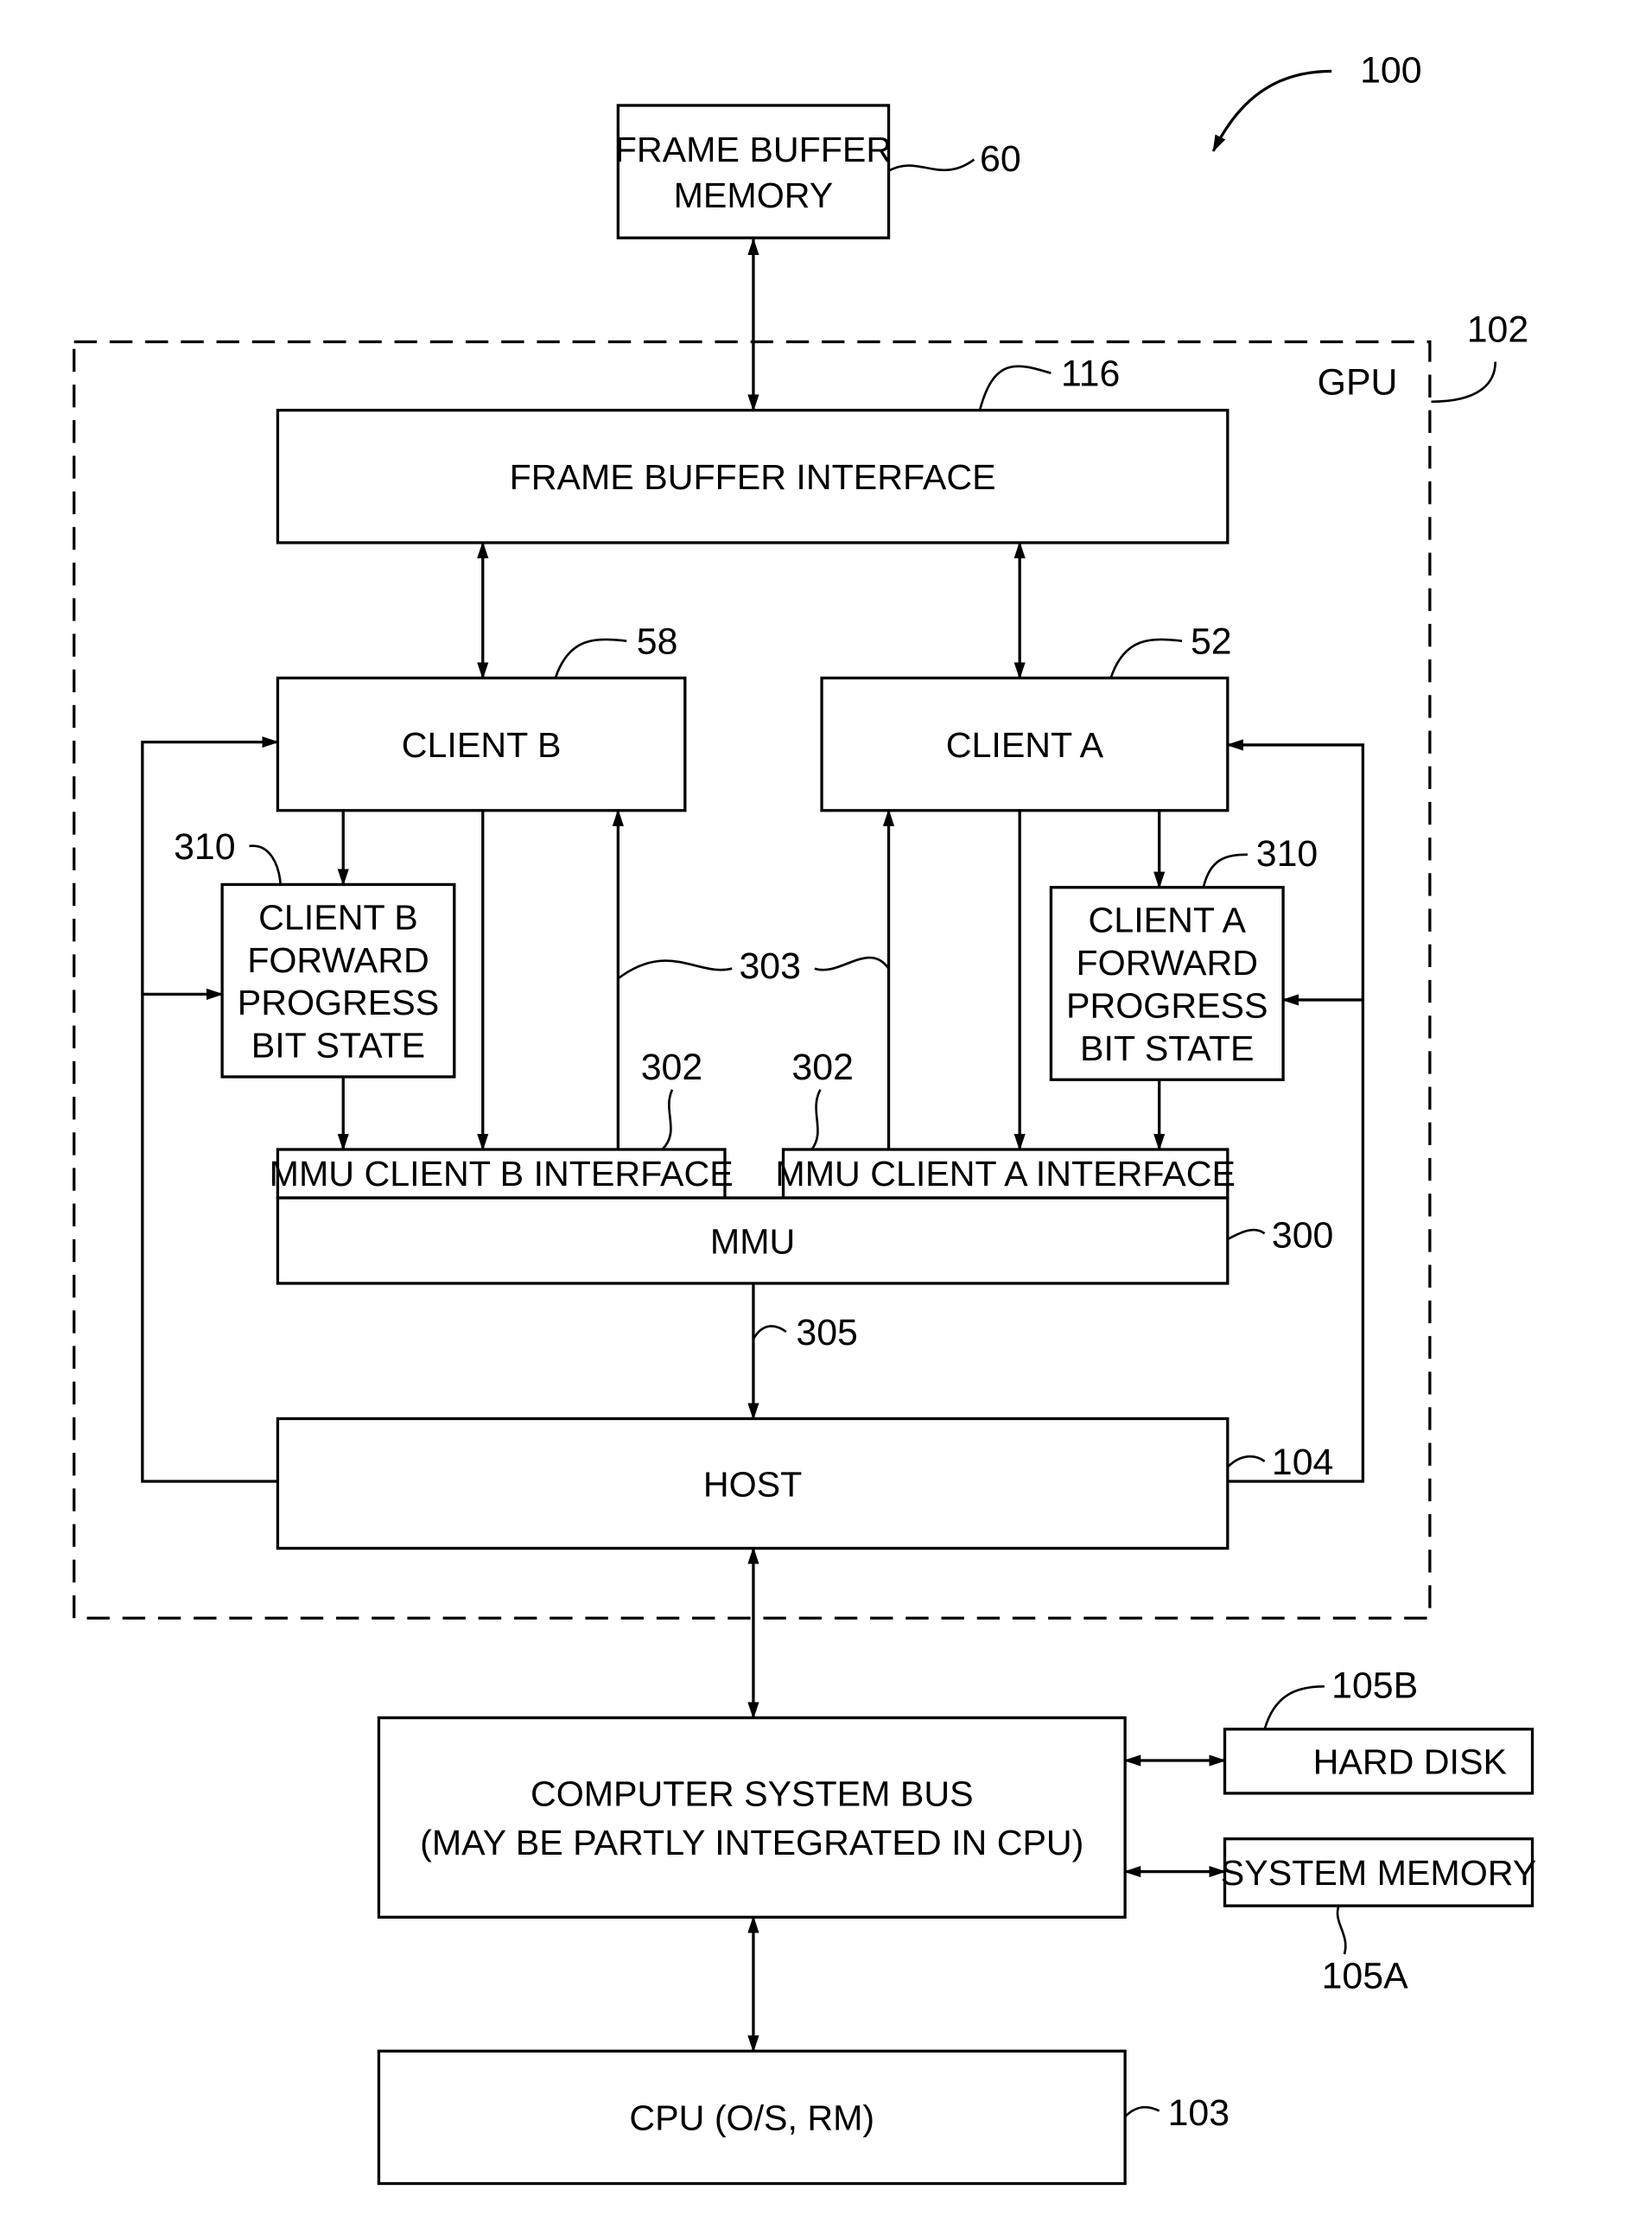 The image size is (1652, 2222). I want to click on ref-103: 103, so click(1177, 2113).